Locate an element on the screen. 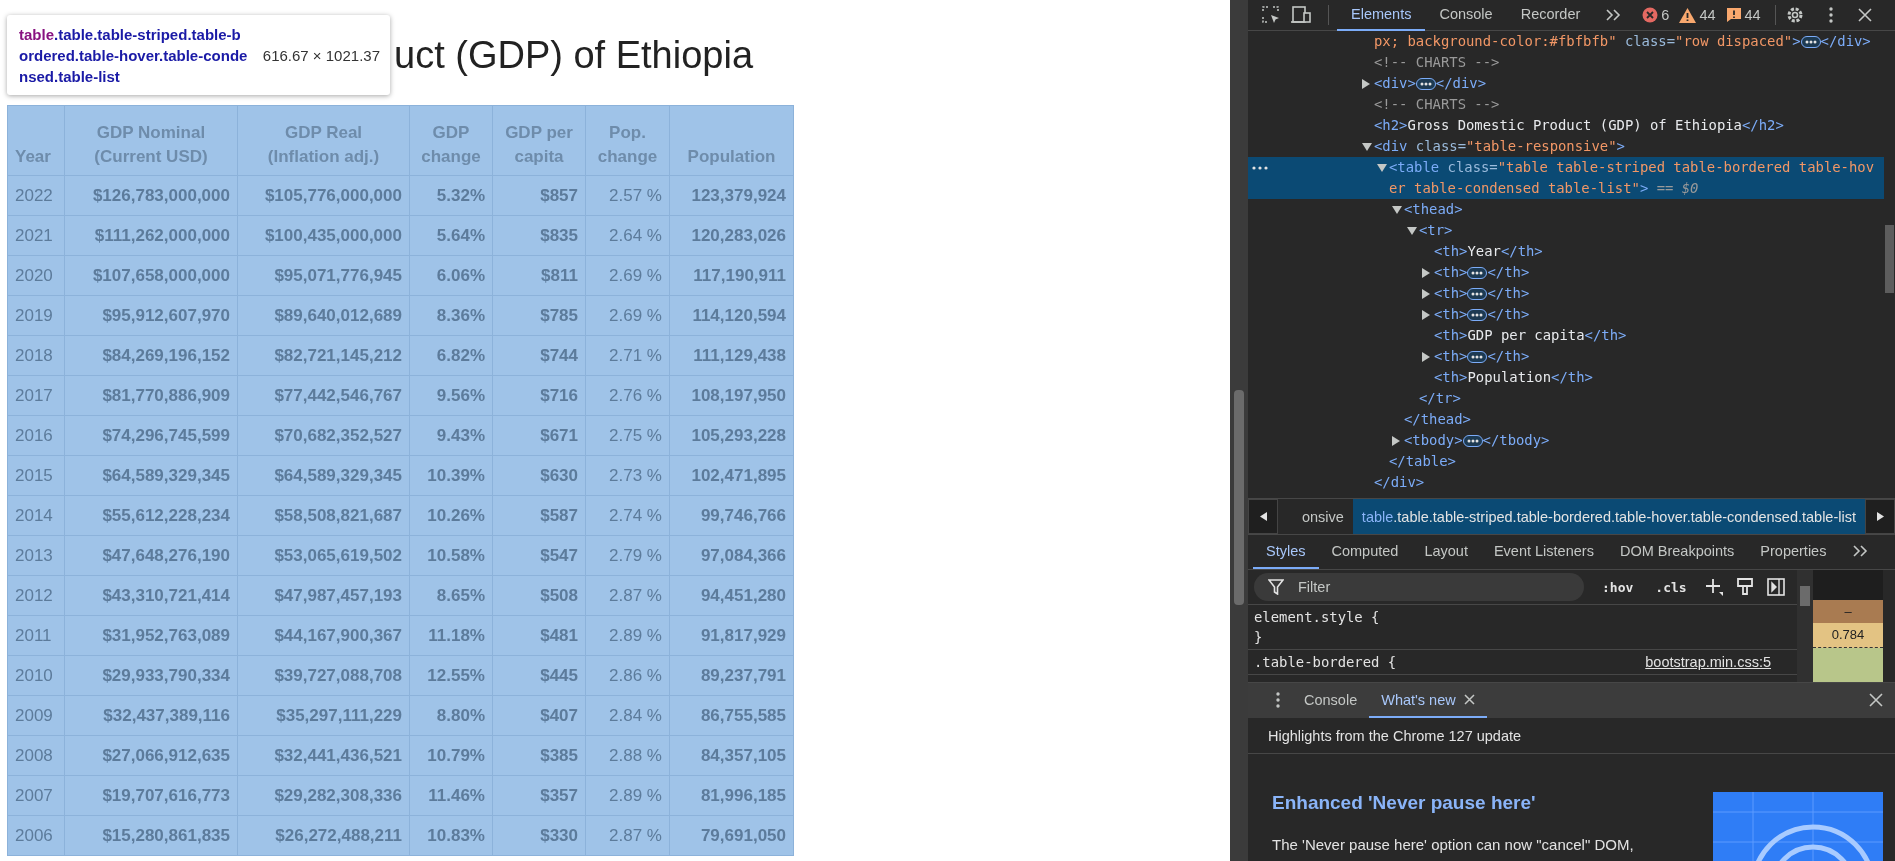 The image size is (1895, 861). drawer-tab: What's new is located at coordinates (1428, 700).